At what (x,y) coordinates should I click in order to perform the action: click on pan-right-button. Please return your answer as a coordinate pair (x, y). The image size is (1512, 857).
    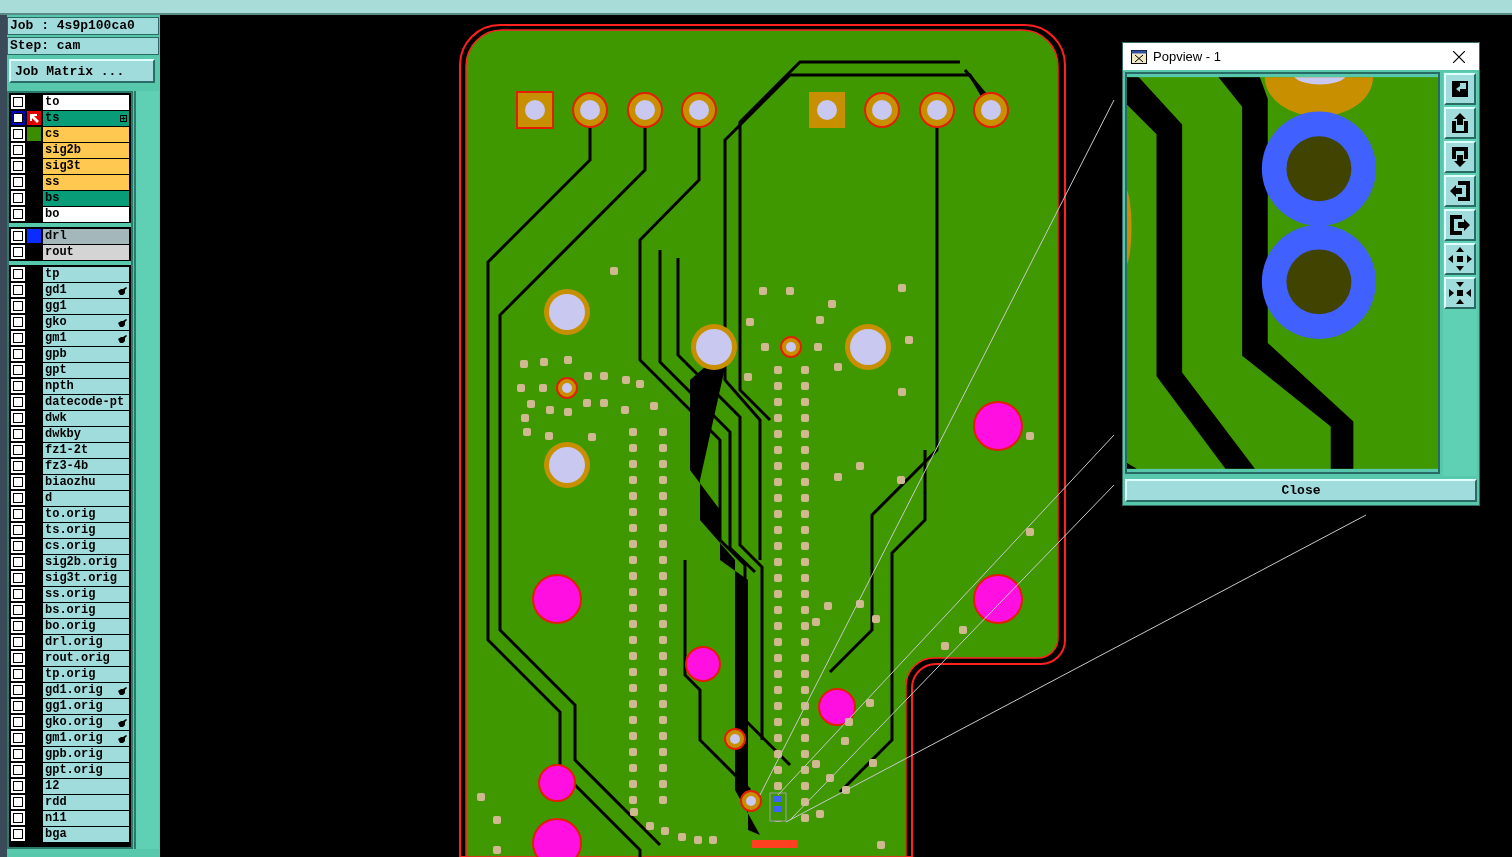
    Looking at the image, I should click on (1460, 225).